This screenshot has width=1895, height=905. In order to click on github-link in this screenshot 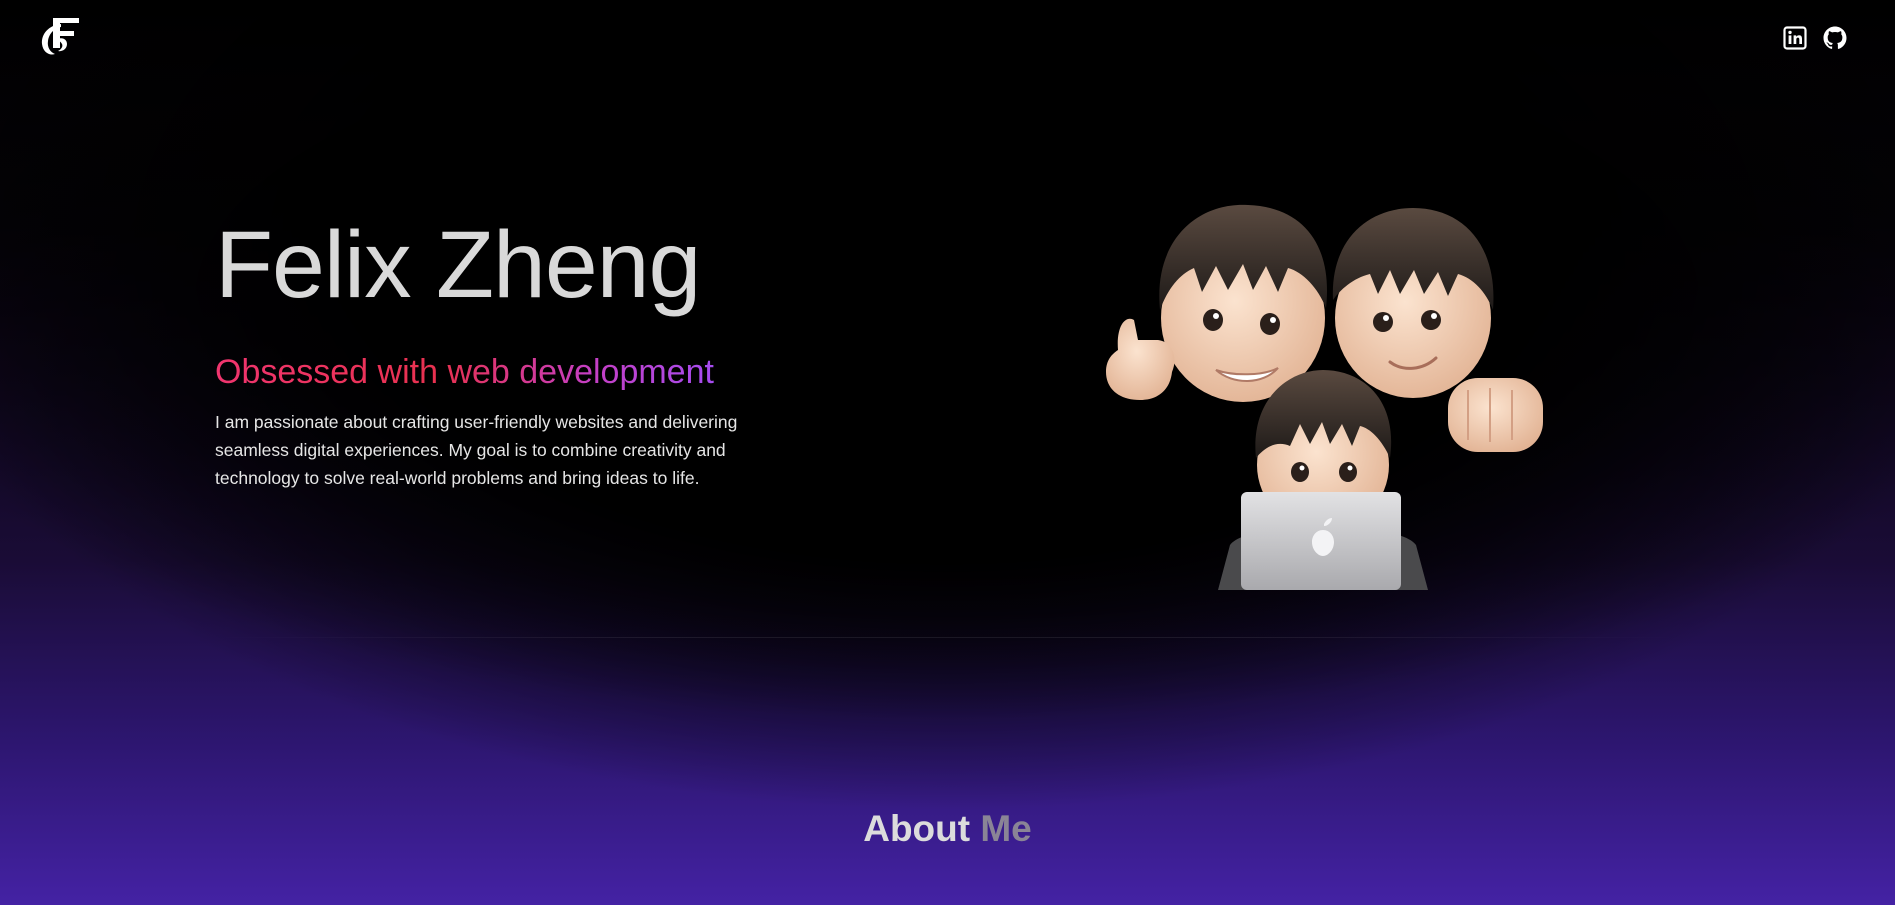, I will do `click(1835, 38)`.